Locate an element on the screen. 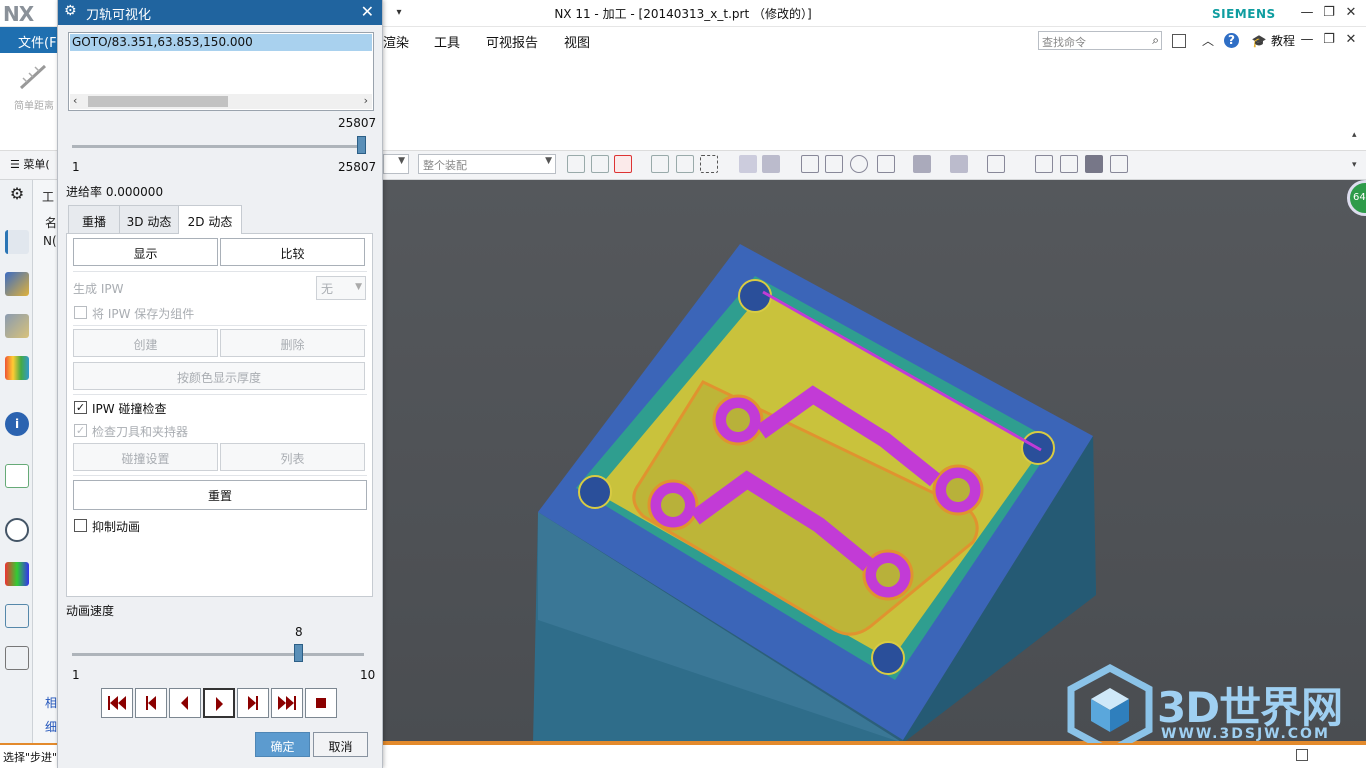 Image resolution: width=1366 pixels, height=768 pixels. solid-icon is located at coordinates (771, 164).